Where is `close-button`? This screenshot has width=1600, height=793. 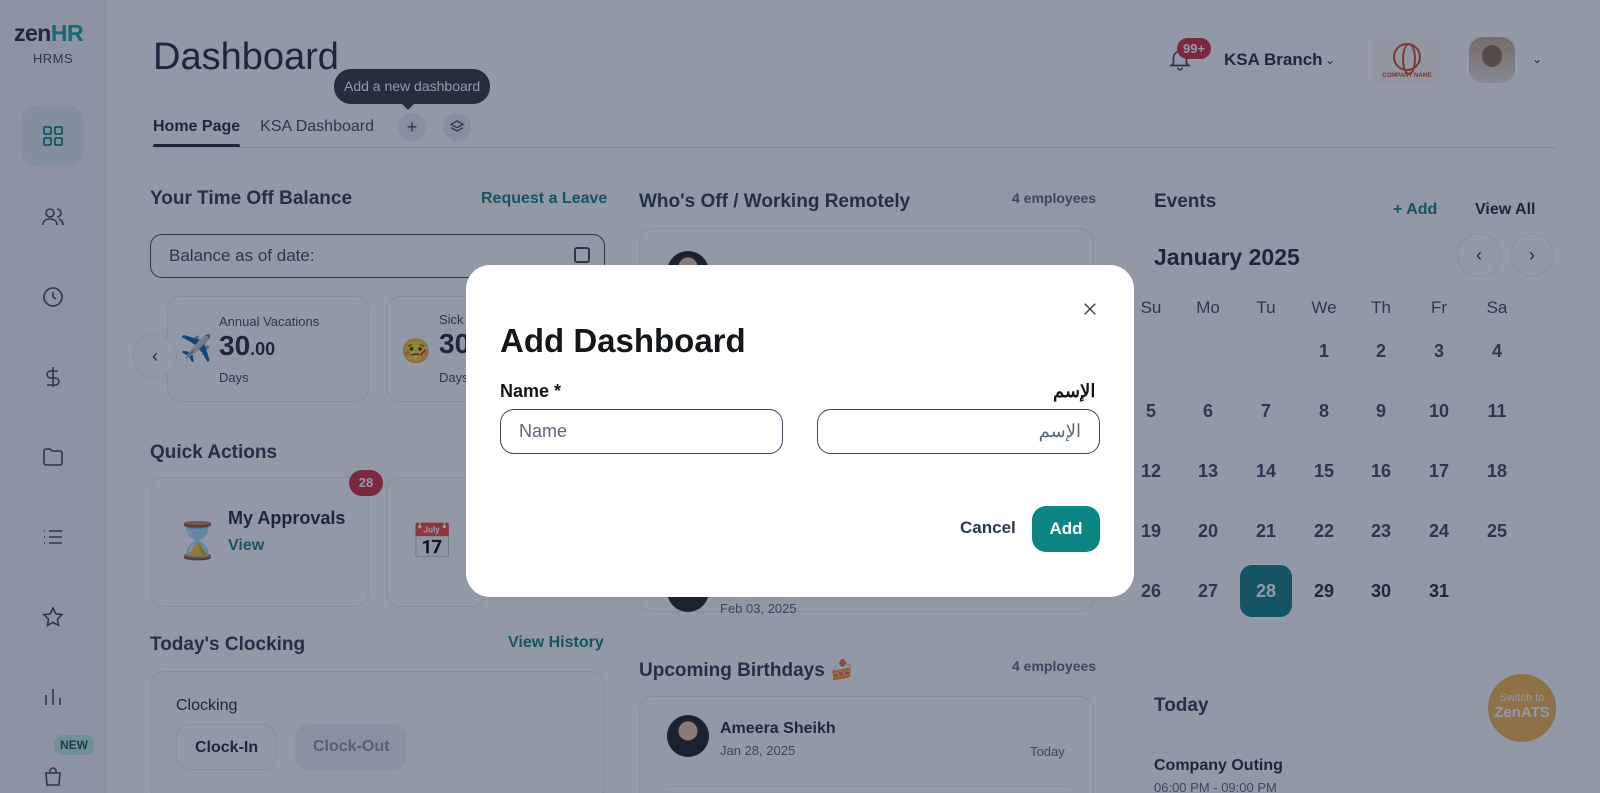
close-button is located at coordinates (1090, 309).